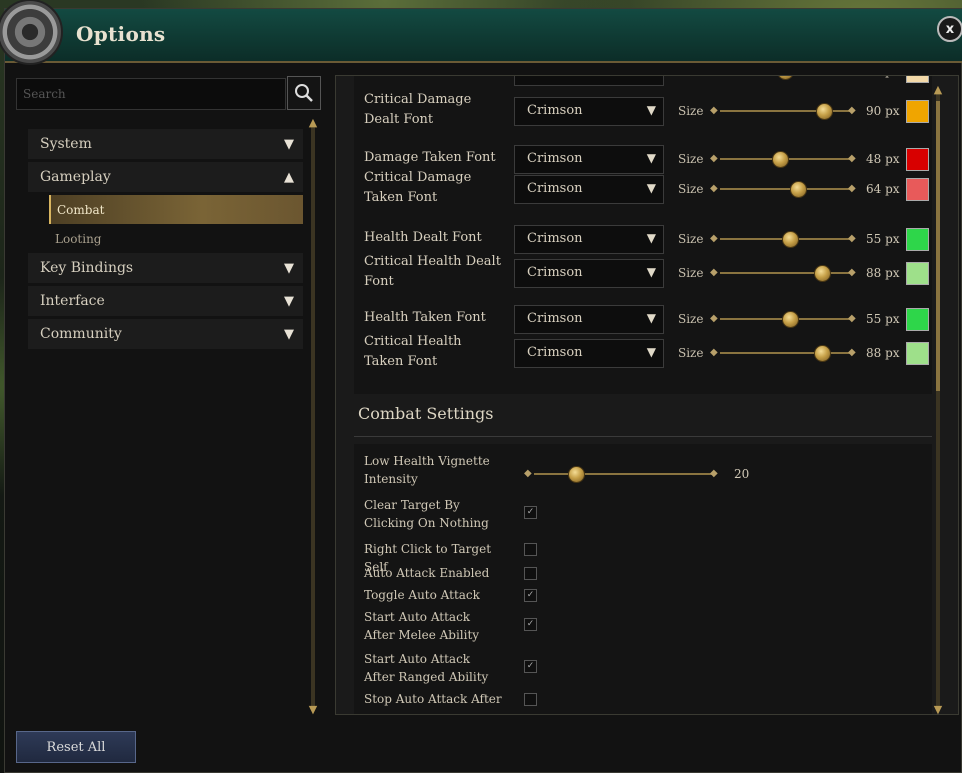 This screenshot has height=773, width=962. Describe the element at coordinates (623, 474) in the screenshot. I see `vignette-slider: ◆ ◆` at that location.